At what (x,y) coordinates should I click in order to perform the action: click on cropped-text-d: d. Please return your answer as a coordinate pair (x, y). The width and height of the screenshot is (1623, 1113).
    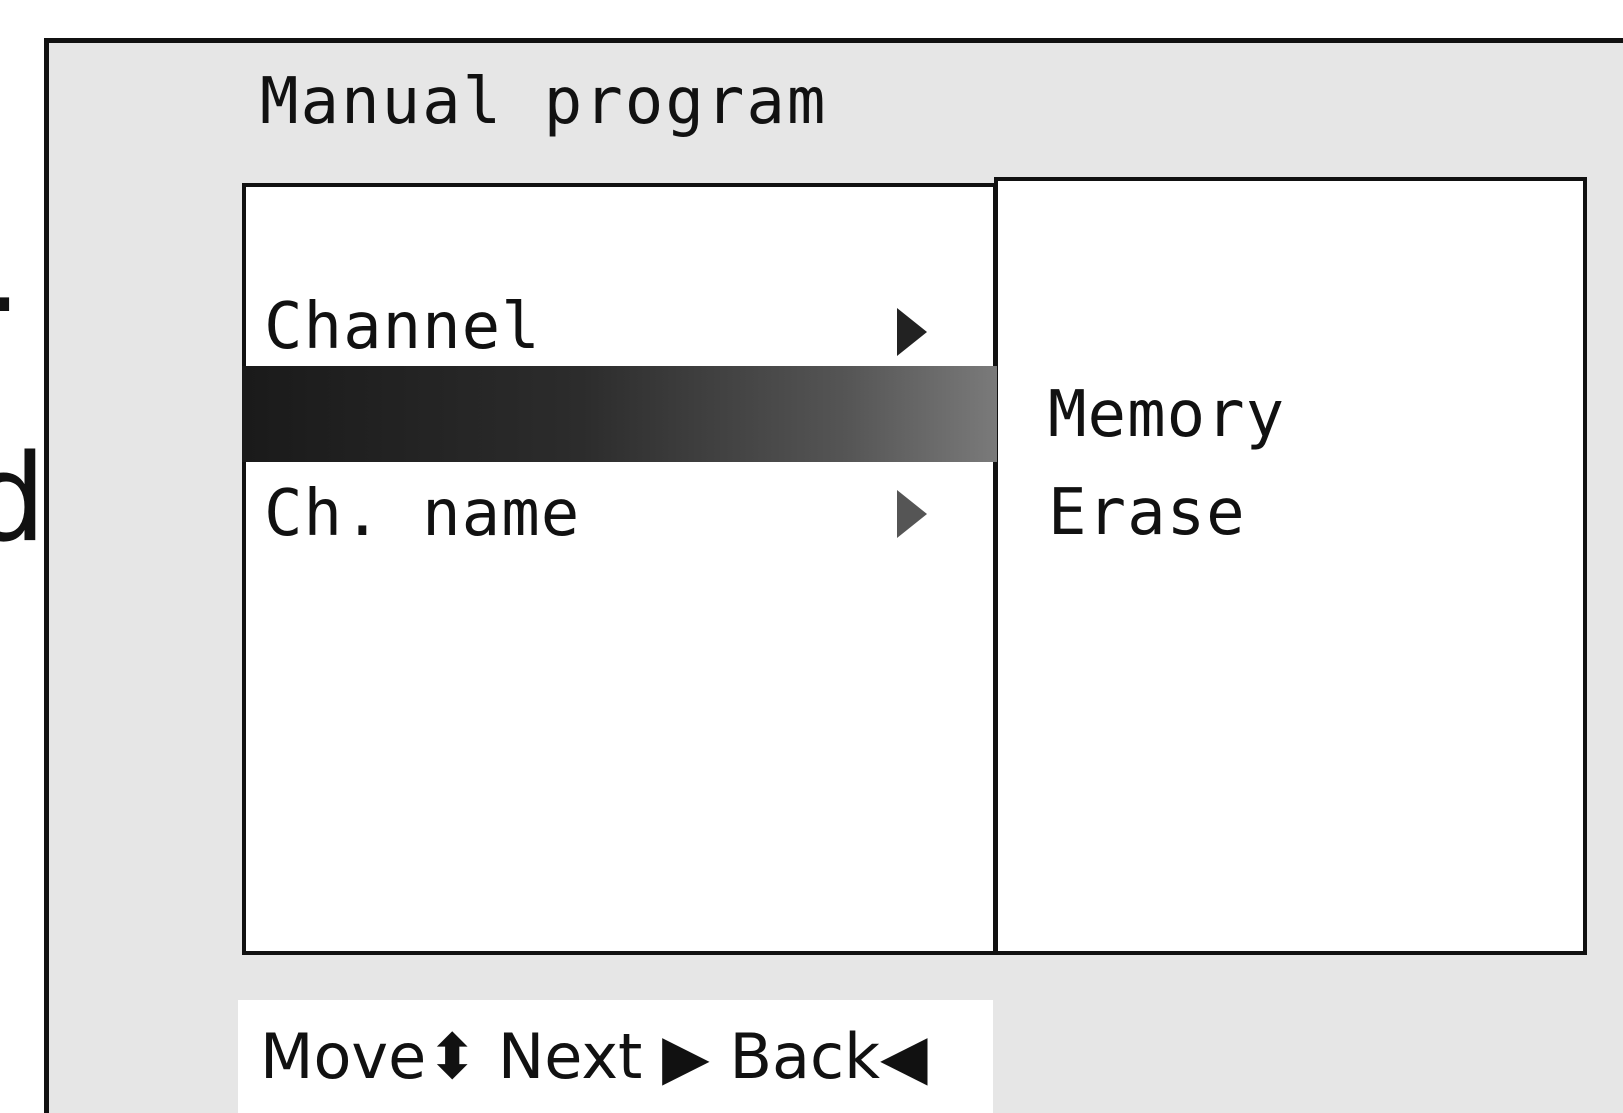
    Looking at the image, I should click on (23, 499).